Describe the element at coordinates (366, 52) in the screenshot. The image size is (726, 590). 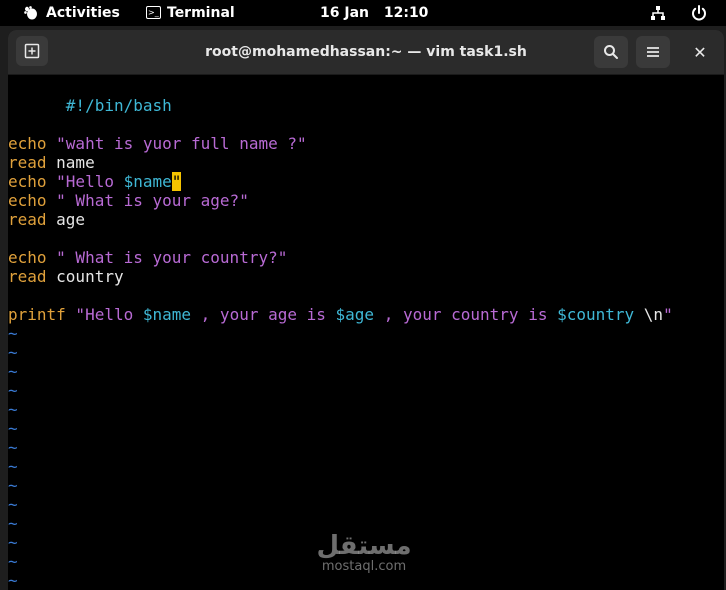
I see `window-titlebar: root@mohamedhassan:~ — vim task1.sh ✕` at that location.